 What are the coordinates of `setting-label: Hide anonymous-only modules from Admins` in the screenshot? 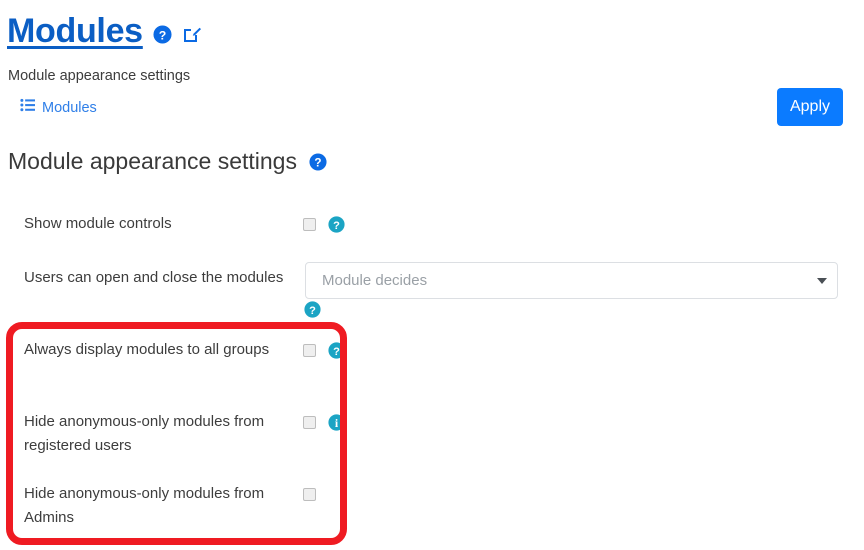 It's located at (144, 505).